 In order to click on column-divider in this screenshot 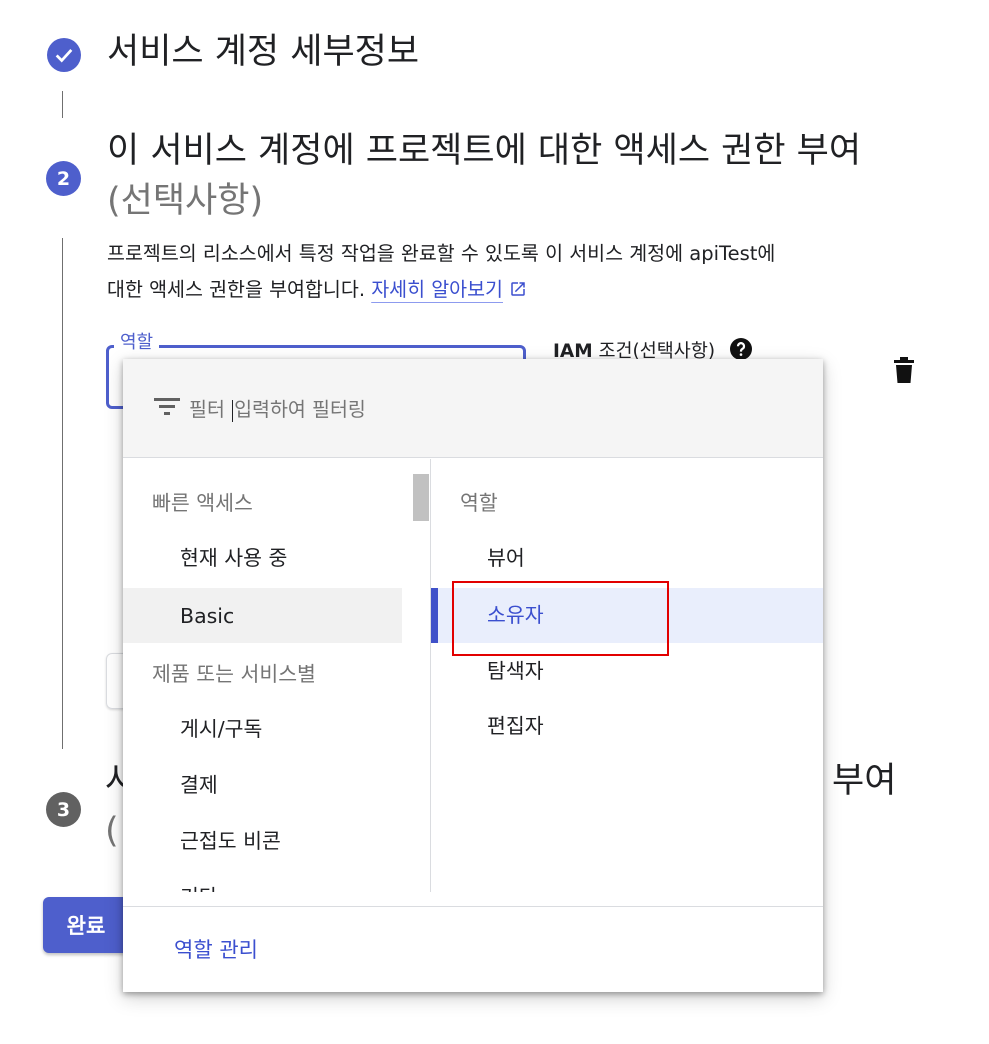, I will do `click(430, 675)`.